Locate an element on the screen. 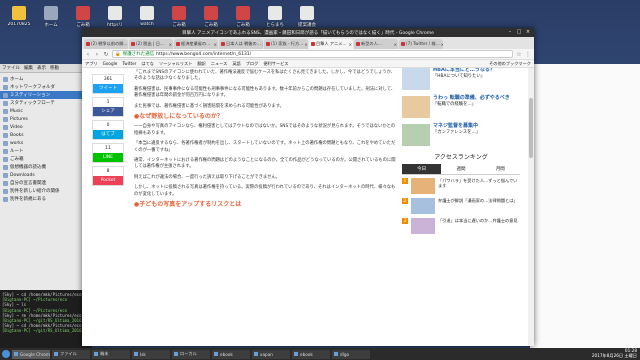 The image size is (640, 360). share-button: Pocket is located at coordinates (108, 180).